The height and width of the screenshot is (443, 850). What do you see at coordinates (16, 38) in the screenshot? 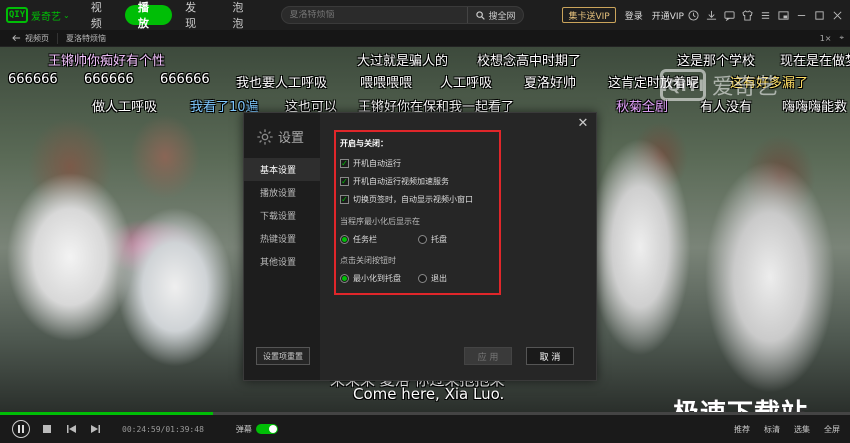
I see `back-arrow-icon` at bounding box center [16, 38].